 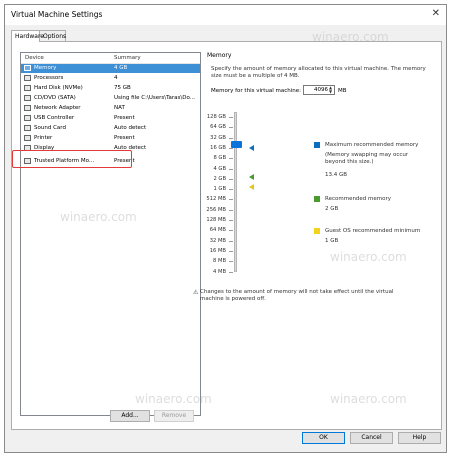 What do you see at coordinates (110, 118) in the screenshot?
I see `device-row-usb-controller: USB Controller Present` at bounding box center [110, 118].